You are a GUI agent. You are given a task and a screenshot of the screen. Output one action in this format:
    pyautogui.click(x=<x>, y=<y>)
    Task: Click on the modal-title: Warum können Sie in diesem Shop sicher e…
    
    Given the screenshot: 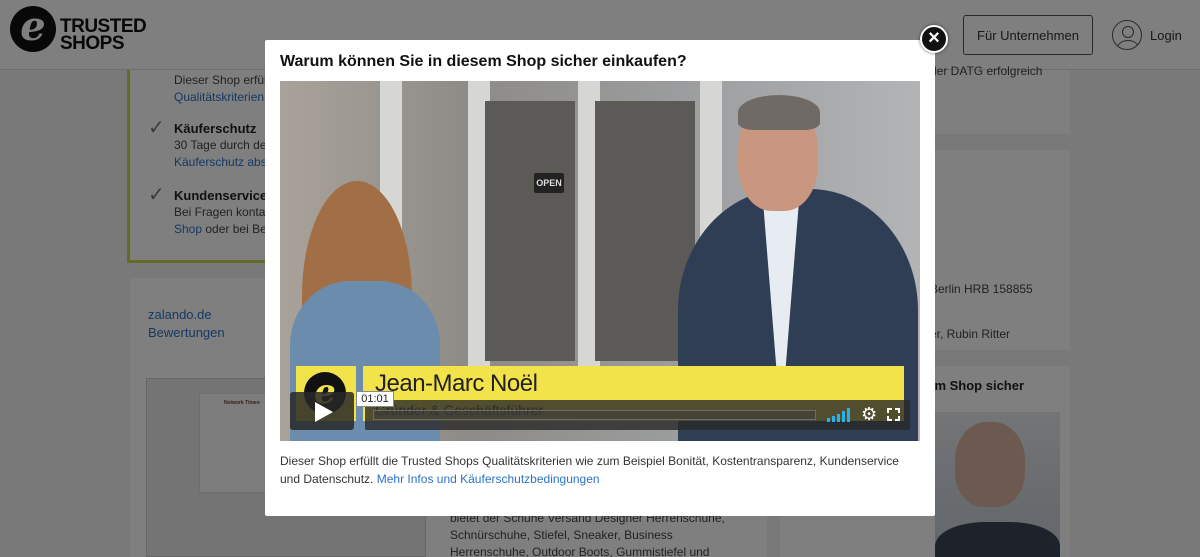 What is the action you would take?
    pyautogui.click(x=483, y=61)
    